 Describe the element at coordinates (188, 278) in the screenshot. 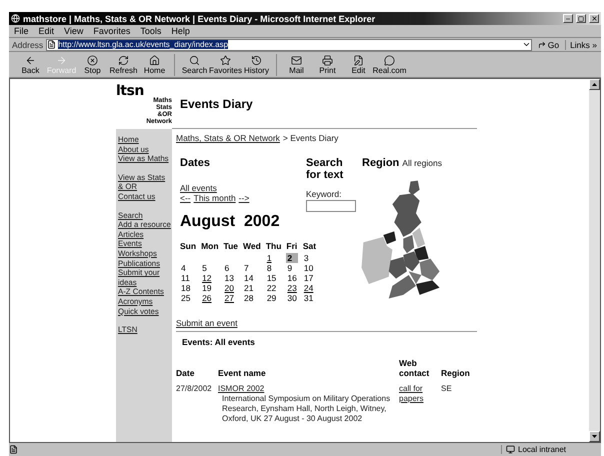

I see `calendar-day: 11` at that location.